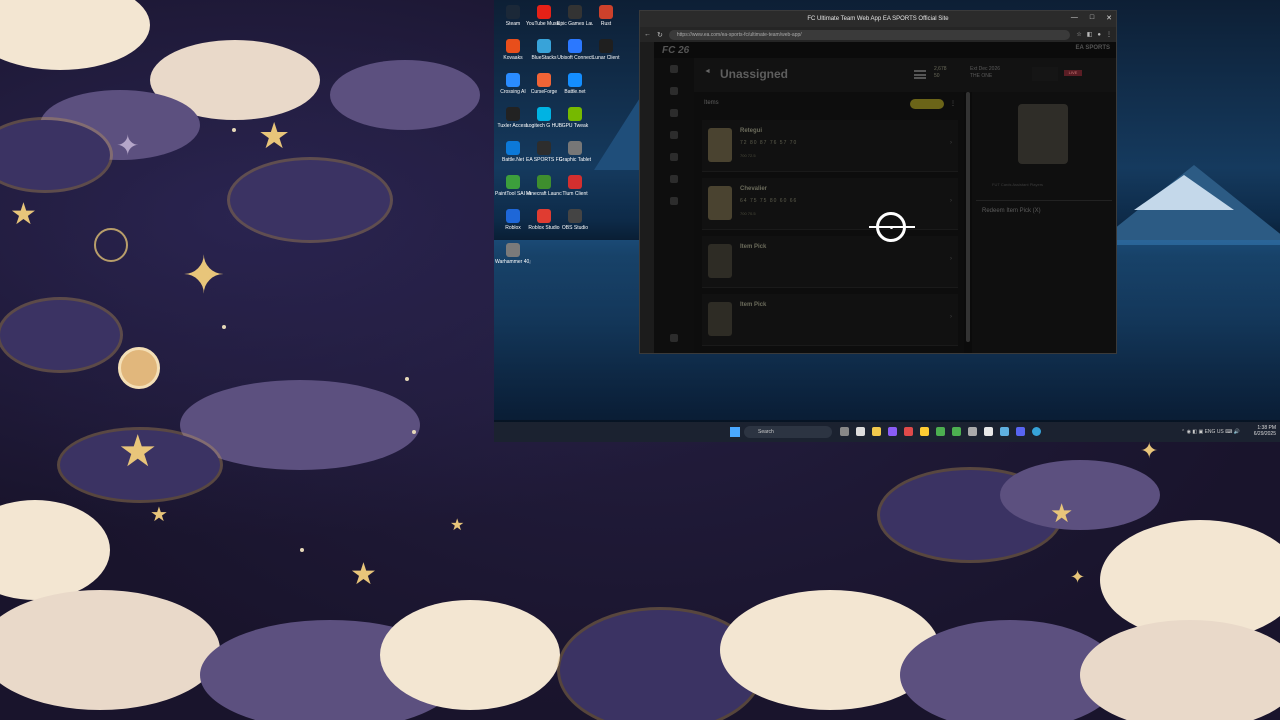  What do you see at coordinates (927, 104) in the screenshot?
I see `send-all-button` at bounding box center [927, 104].